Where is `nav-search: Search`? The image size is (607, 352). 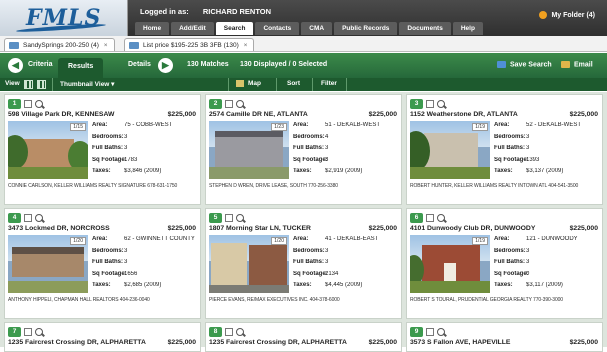 nav-search: Search is located at coordinates (234, 28).